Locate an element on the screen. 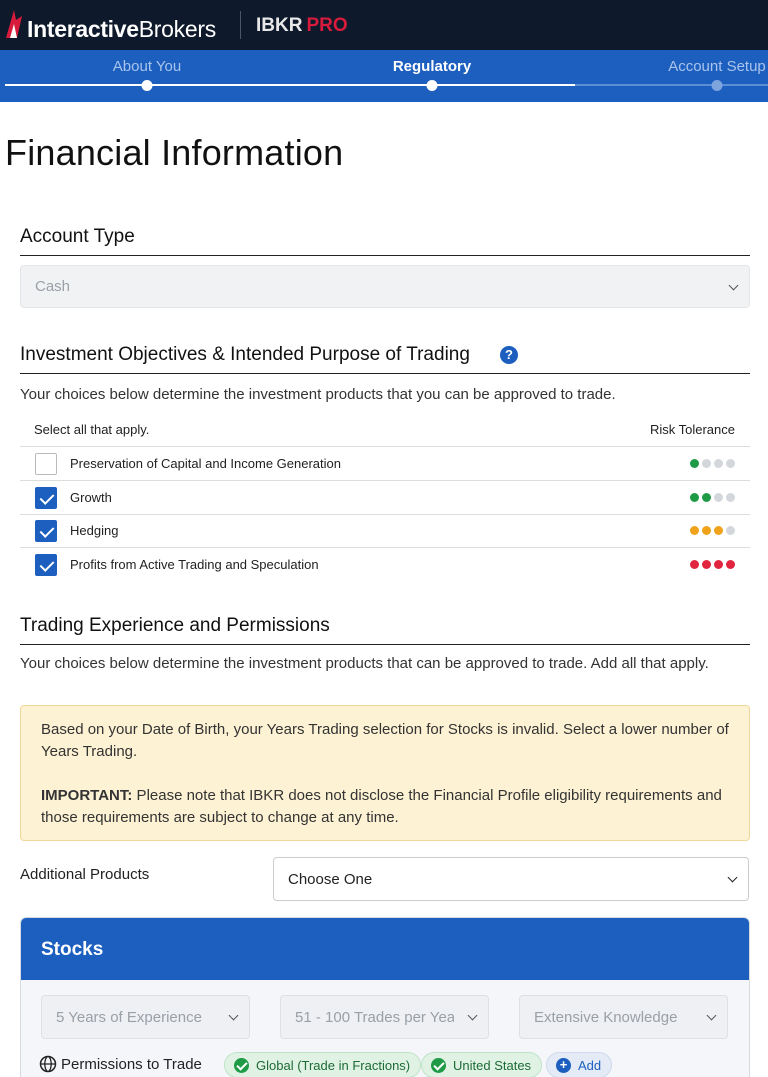  brand-name: InteractiveBrokers is located at coordinates (121, 29).